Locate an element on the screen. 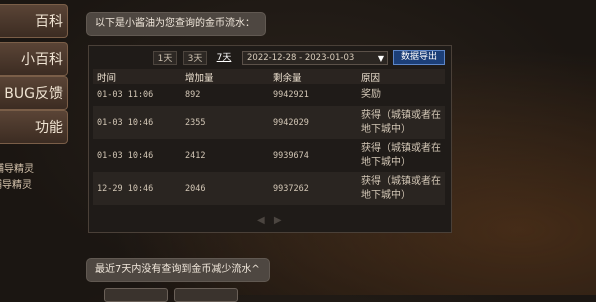 This screenshot has height=302, width=596. next-page-icon: ▶ is located at coordinates (278, 220).